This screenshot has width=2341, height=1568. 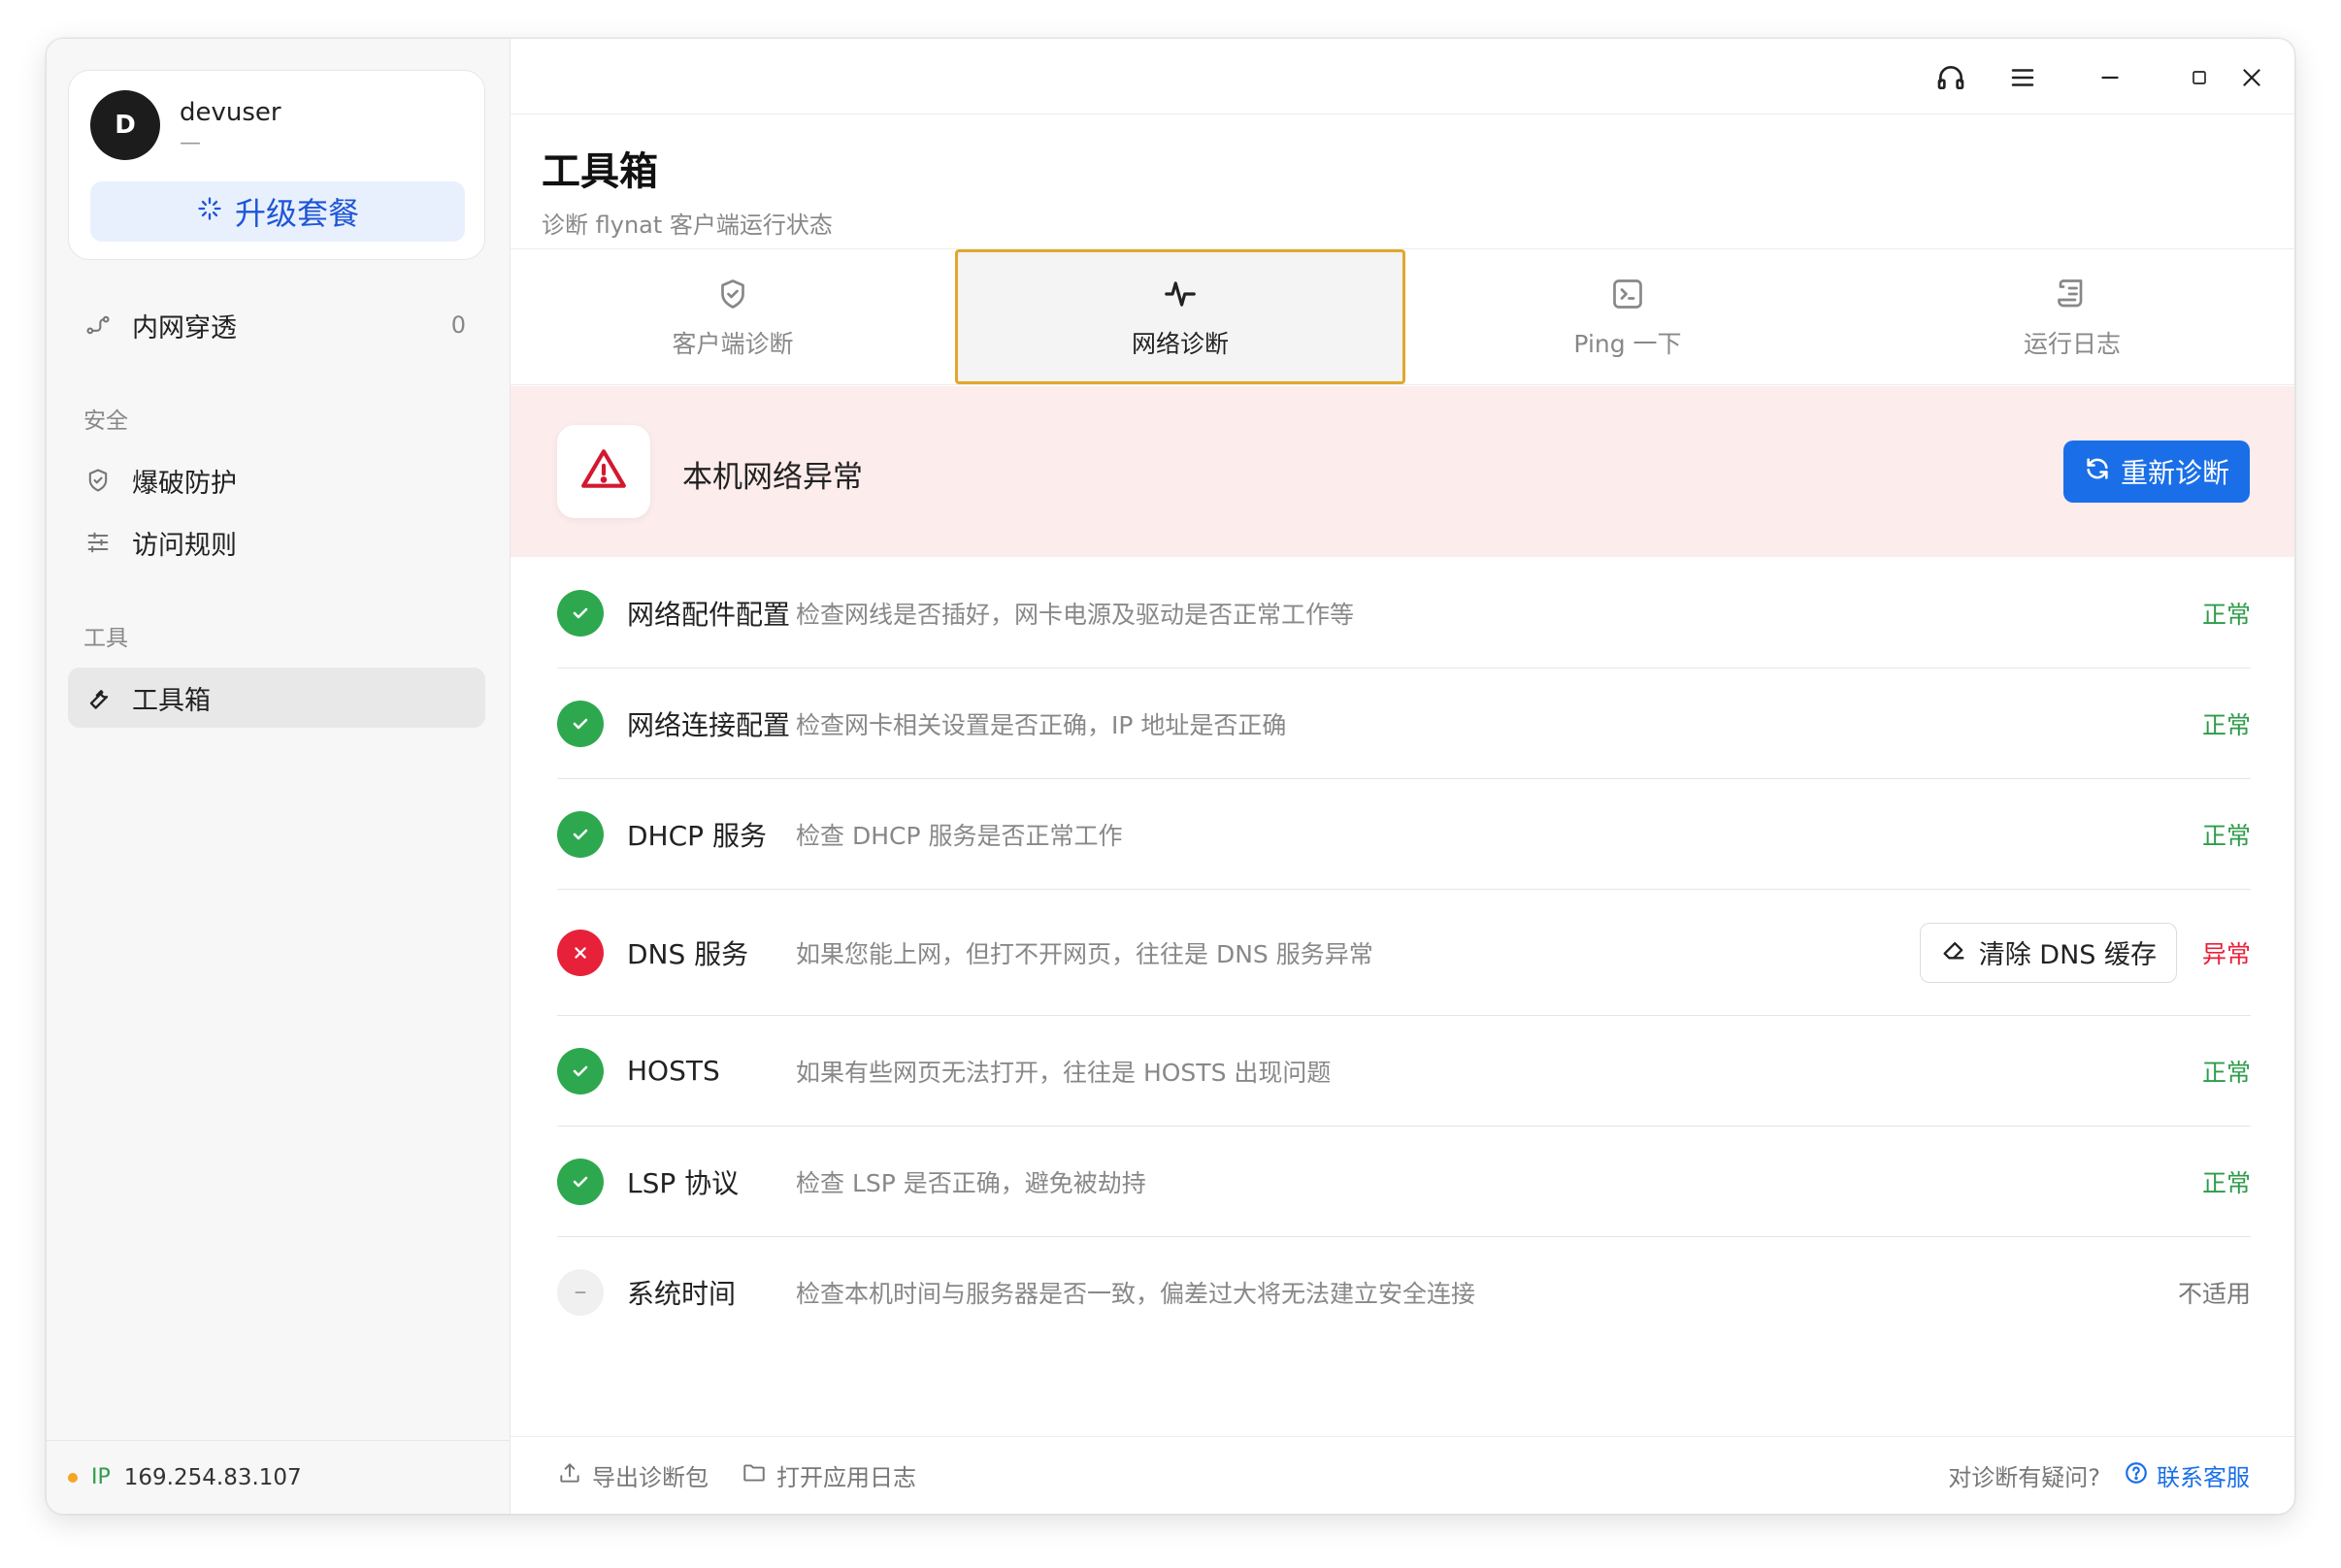 What do you see at coordinates (2226, 953) in the screenshot?
I see `check-state: 异常` at bounding box center [2226, 953].